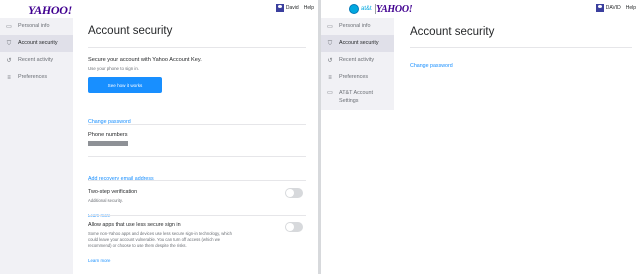 This screenshot has height=274, width=640. What do you see at coordinates (134, 225) in the screenshot?
I see `less-secure-title: Allow apps that use less secure sign in` at bounding box center [134, 225].